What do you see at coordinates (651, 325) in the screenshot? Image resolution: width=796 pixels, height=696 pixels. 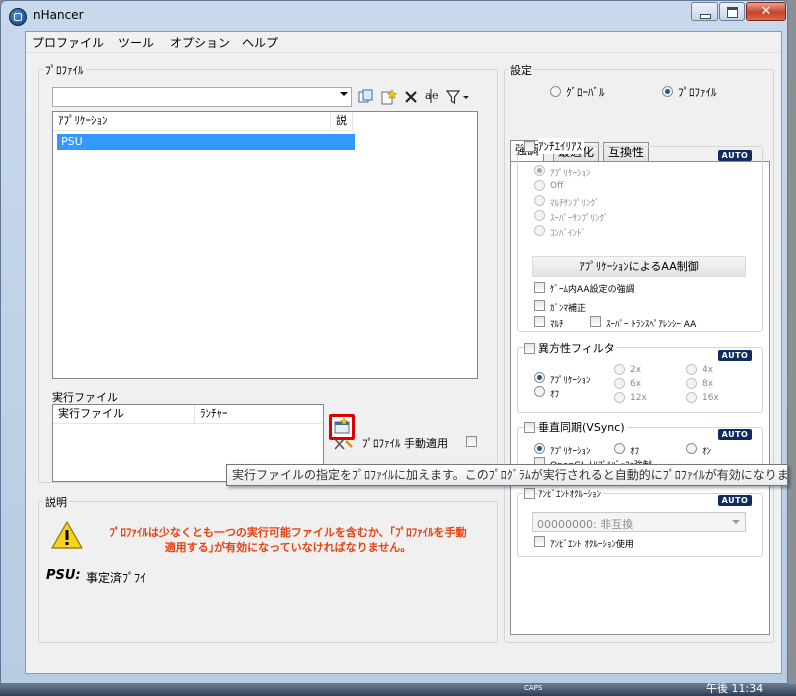 I see `super-transparency-label: ｽｰﾊﾟｰ ﾄﾗﾝｽﾍﾟｱﾚﾝｼｰ AA` at bounding box center [651, 325].